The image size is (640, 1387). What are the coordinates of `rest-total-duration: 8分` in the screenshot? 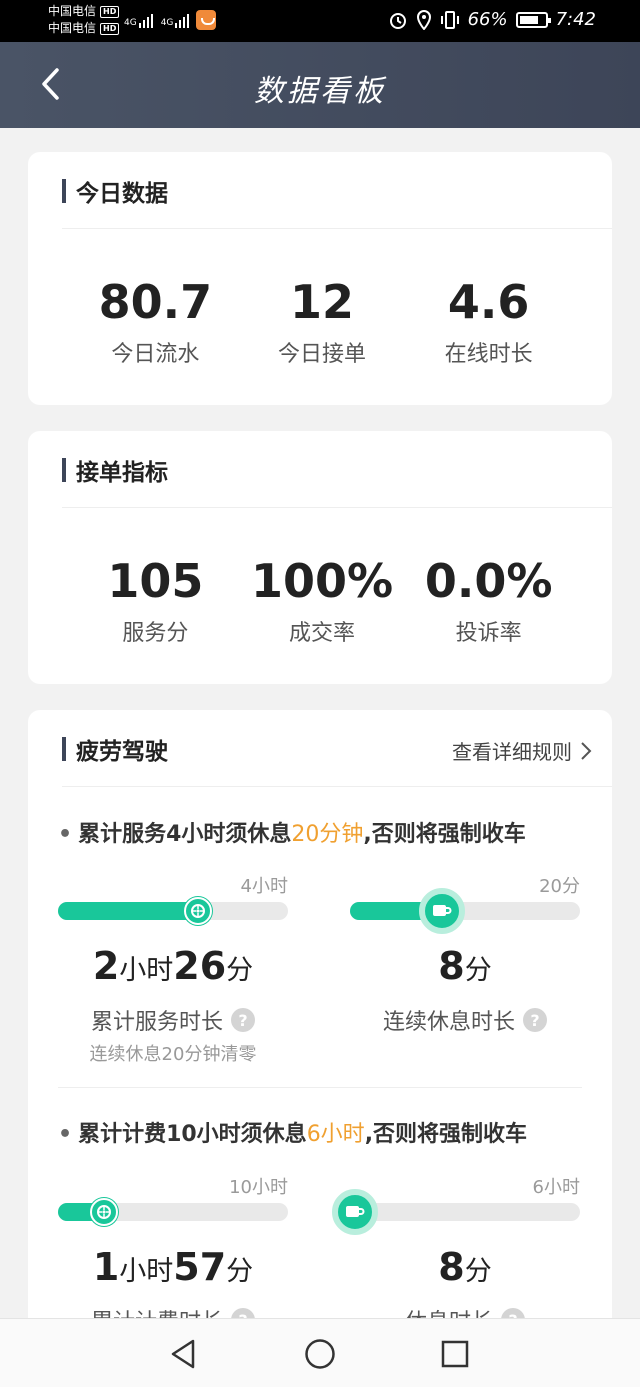 It's located at (465, 1267).